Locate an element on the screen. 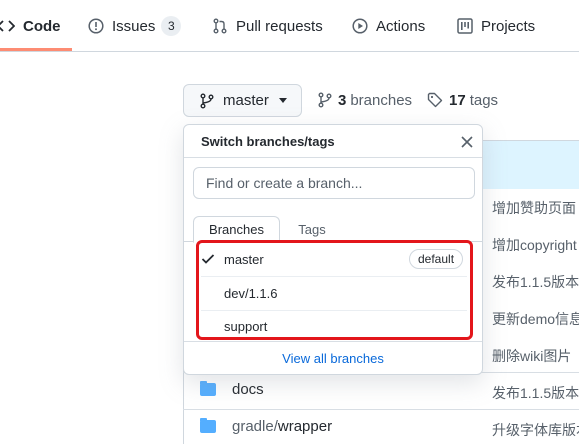 The width and height of the screenshot is (579, 444). tab-tags: Tags is located at coordinates (312, 229).